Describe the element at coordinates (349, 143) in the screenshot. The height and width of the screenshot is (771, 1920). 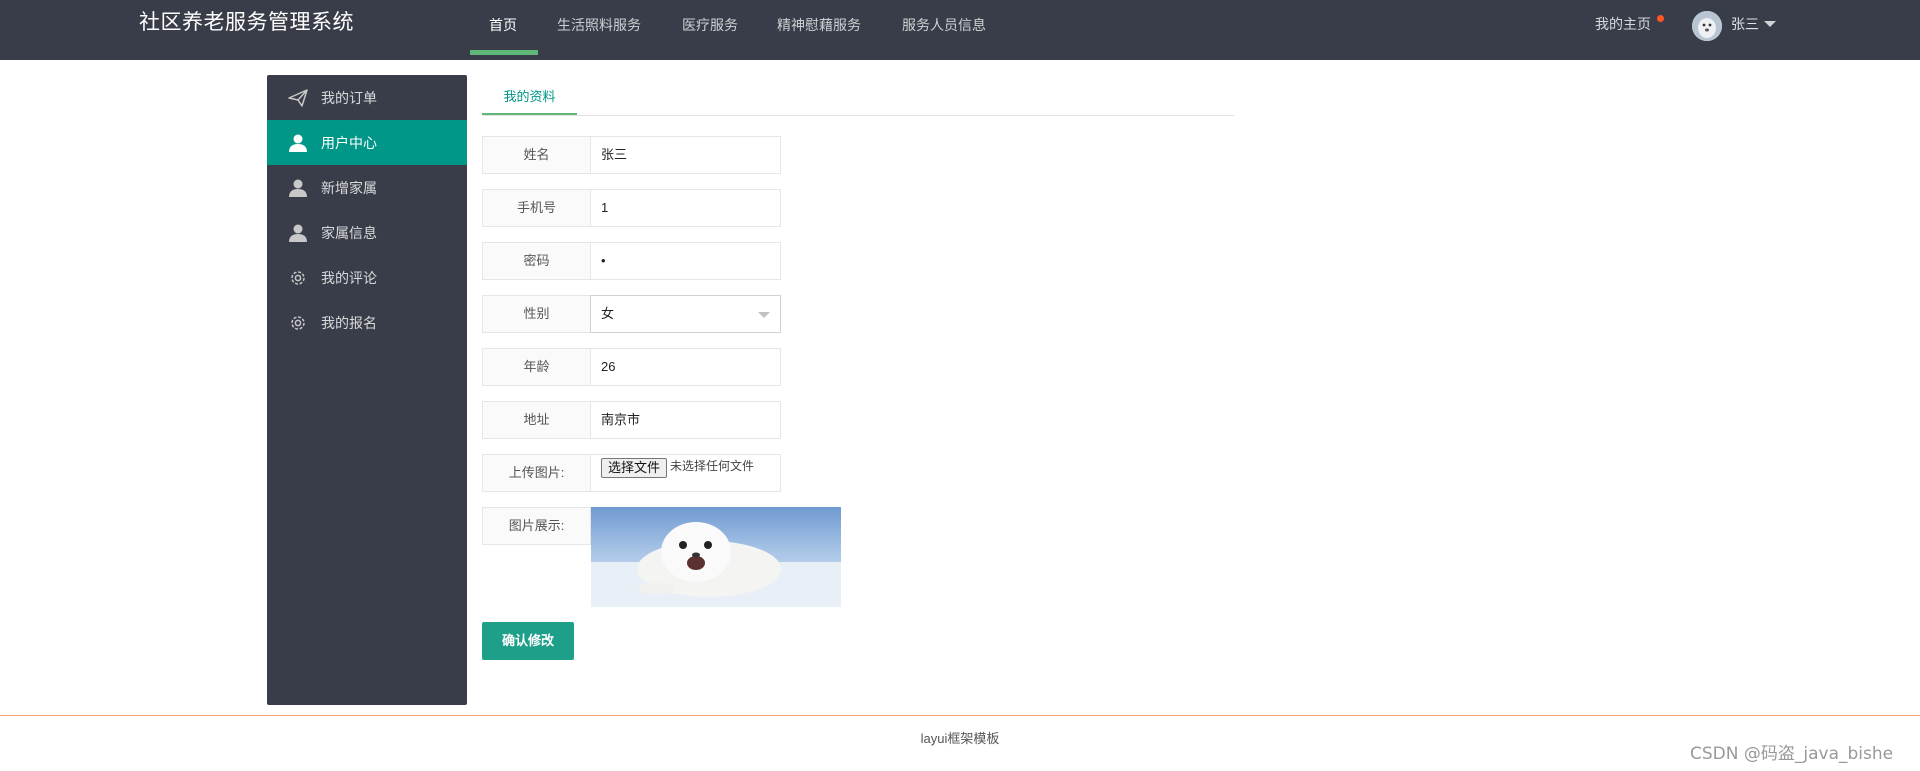
I see `sidebar-item-label: 用户中心` at that location.